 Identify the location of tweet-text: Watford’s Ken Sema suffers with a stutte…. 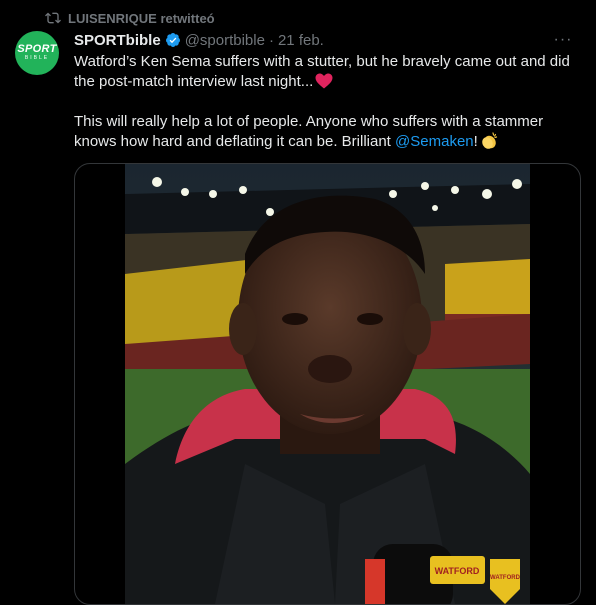
(326, 102).